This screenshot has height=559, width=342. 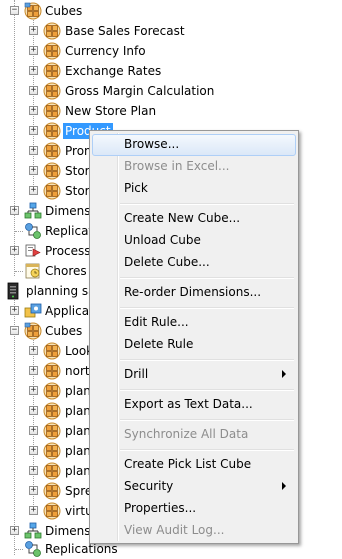 I want to click on submenu-arrow-icon, so click(x=284, y=374).